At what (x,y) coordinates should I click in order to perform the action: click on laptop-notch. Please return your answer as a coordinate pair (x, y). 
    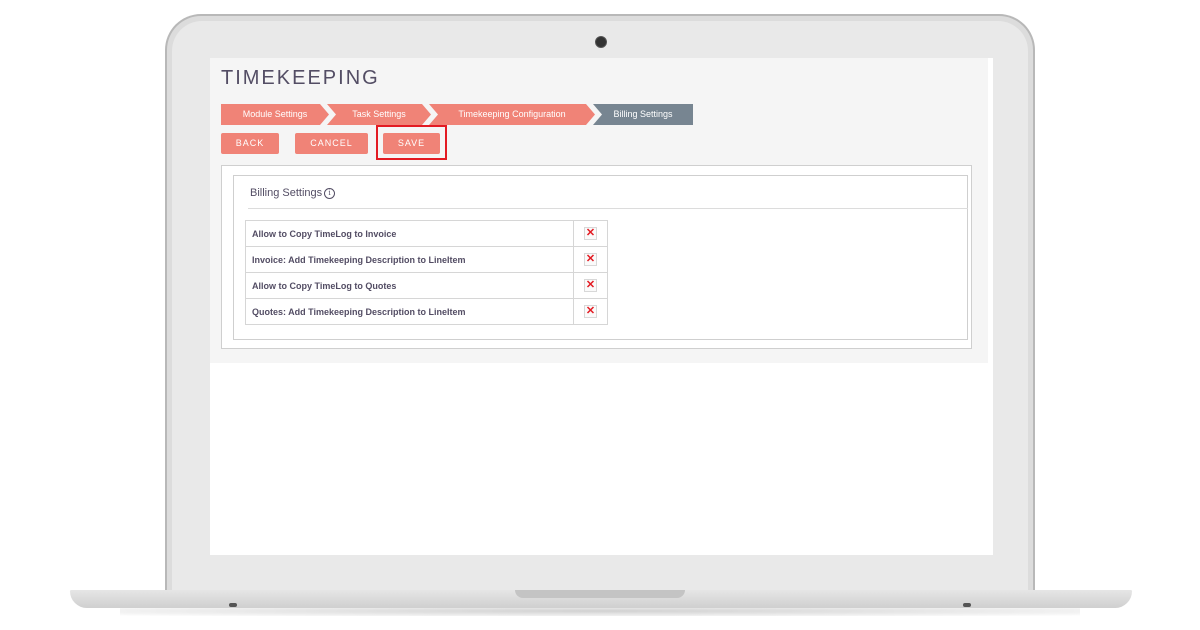
    Looking at the image, I should click on (600, 594).